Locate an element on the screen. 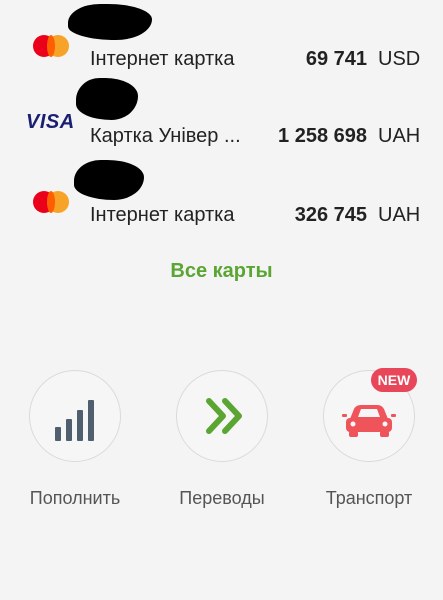  top-up-button: Пополнить is located at coordinates (75, 445).